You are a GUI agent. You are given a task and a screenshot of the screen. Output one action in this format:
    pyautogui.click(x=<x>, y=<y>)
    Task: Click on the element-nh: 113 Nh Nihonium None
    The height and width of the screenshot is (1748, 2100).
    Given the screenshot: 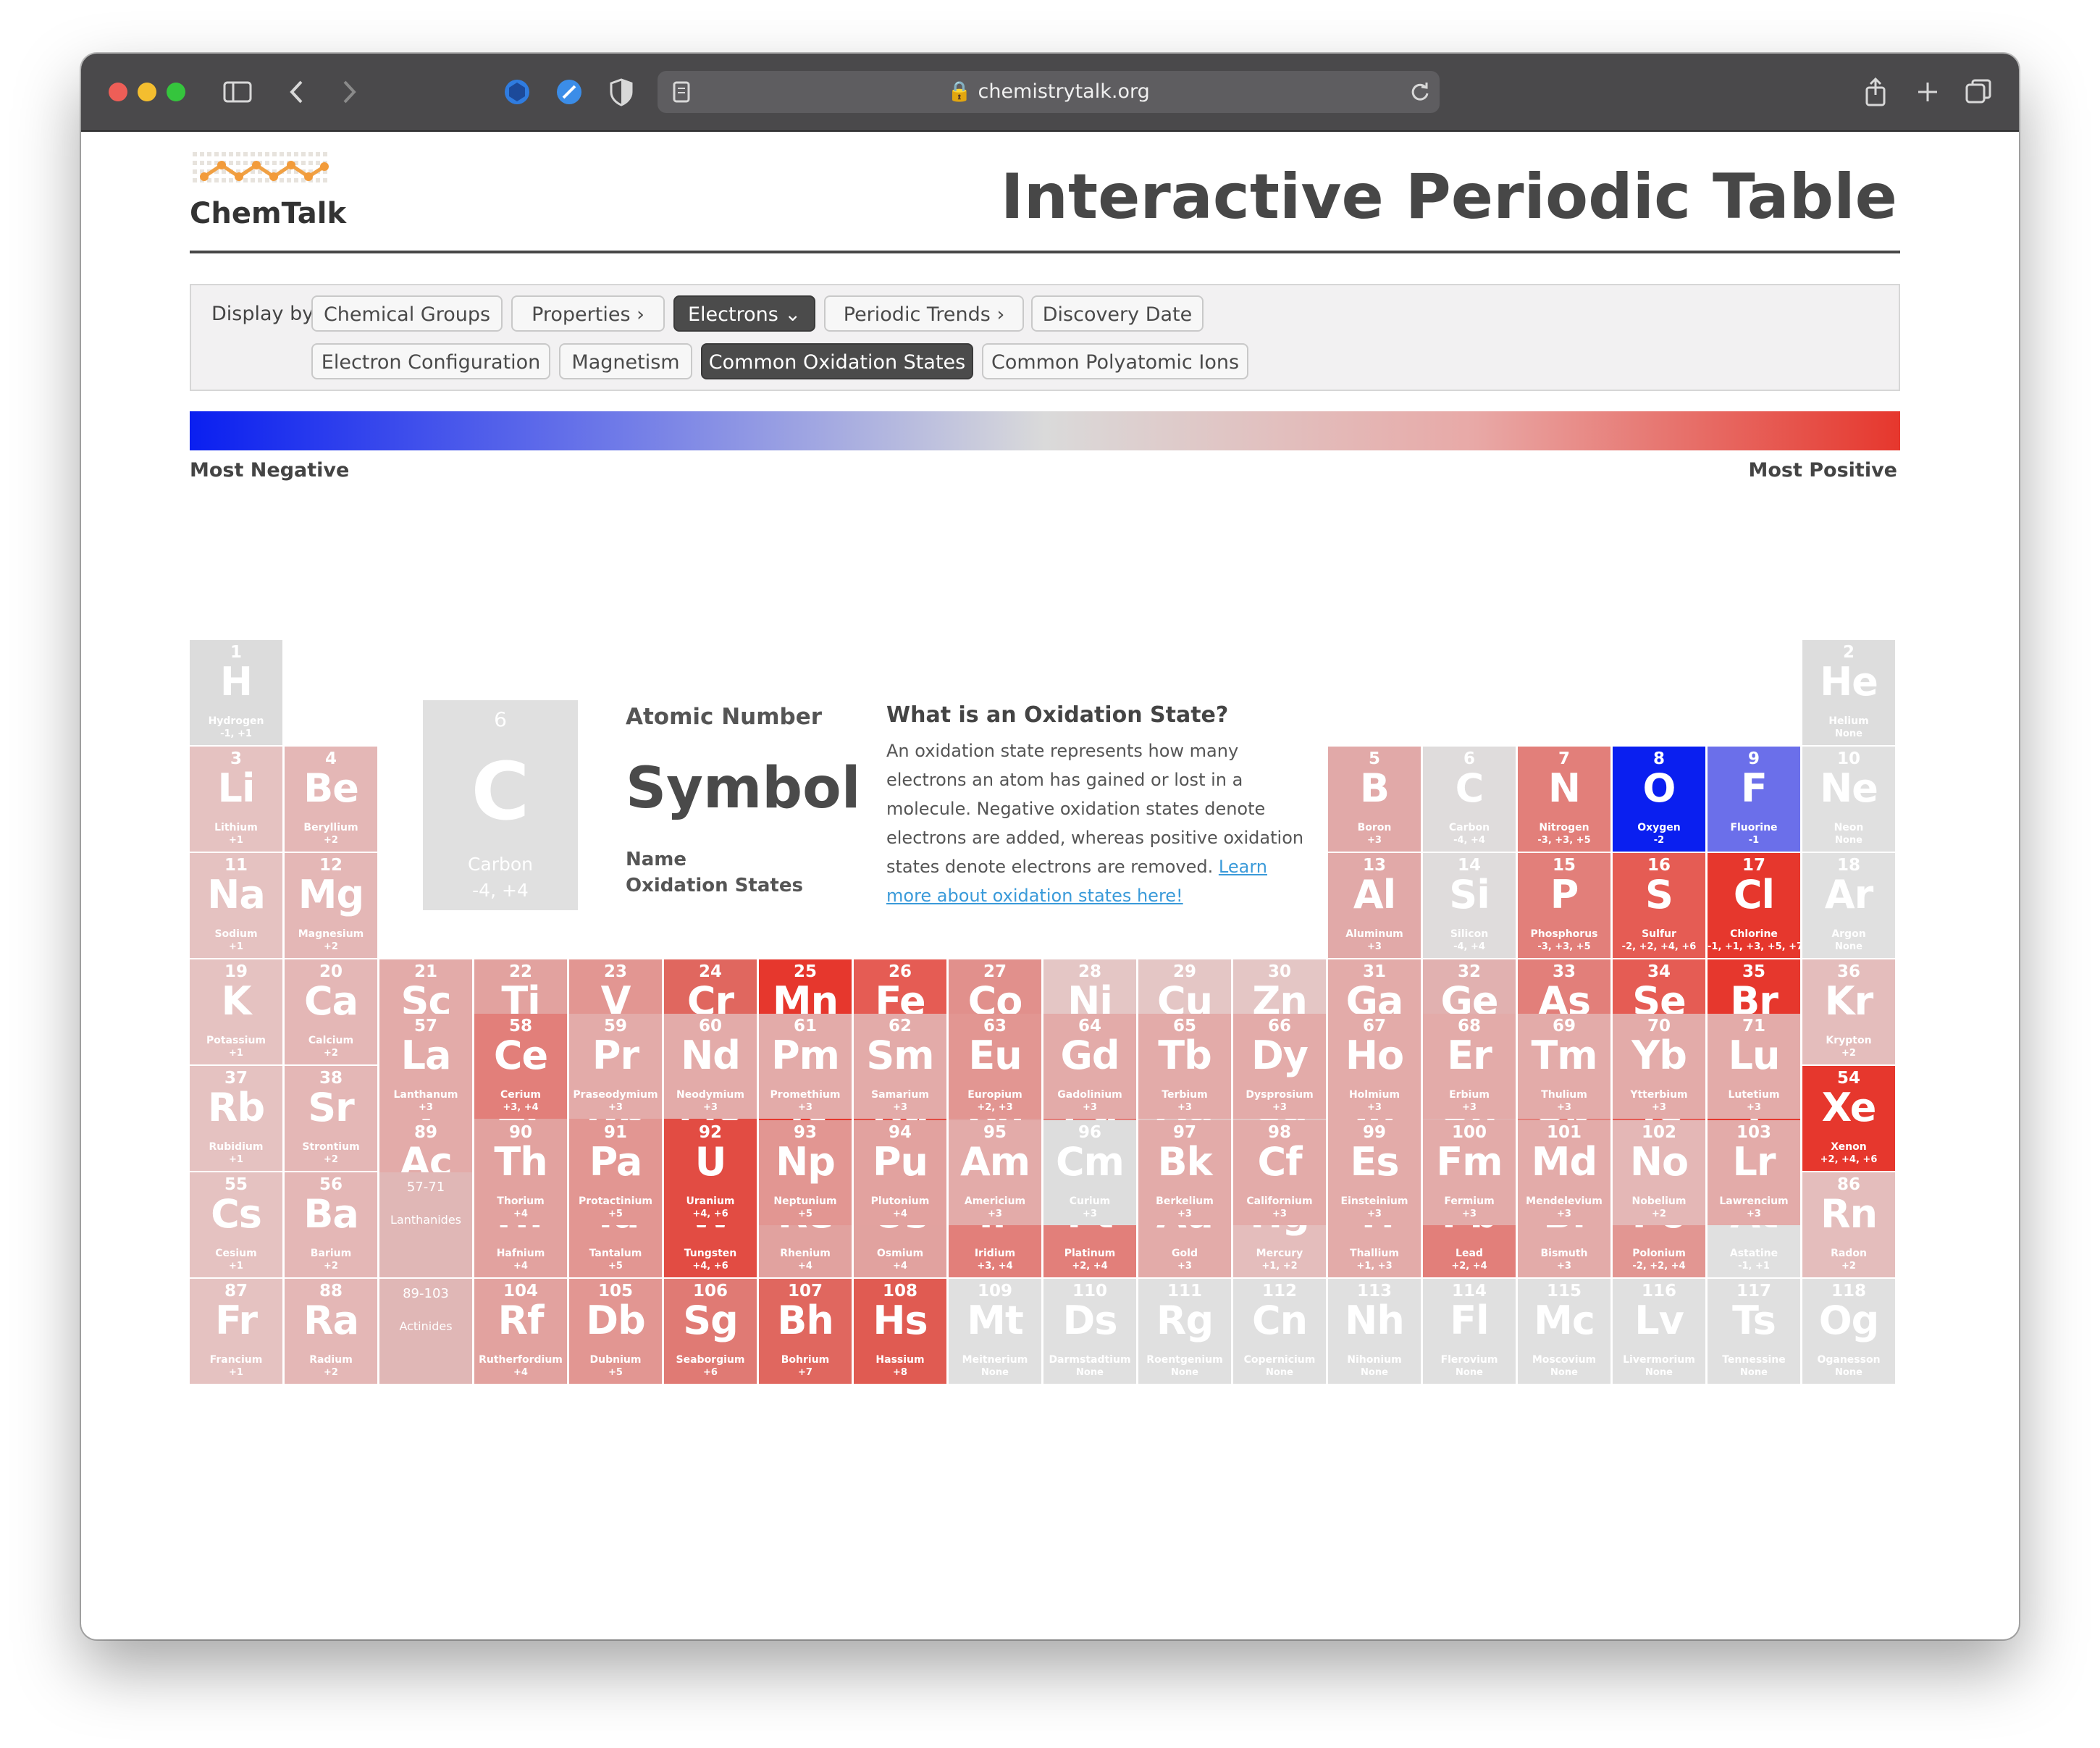 What is the action you would take?
    pyautogui.click(x=1374, y=1331)
    